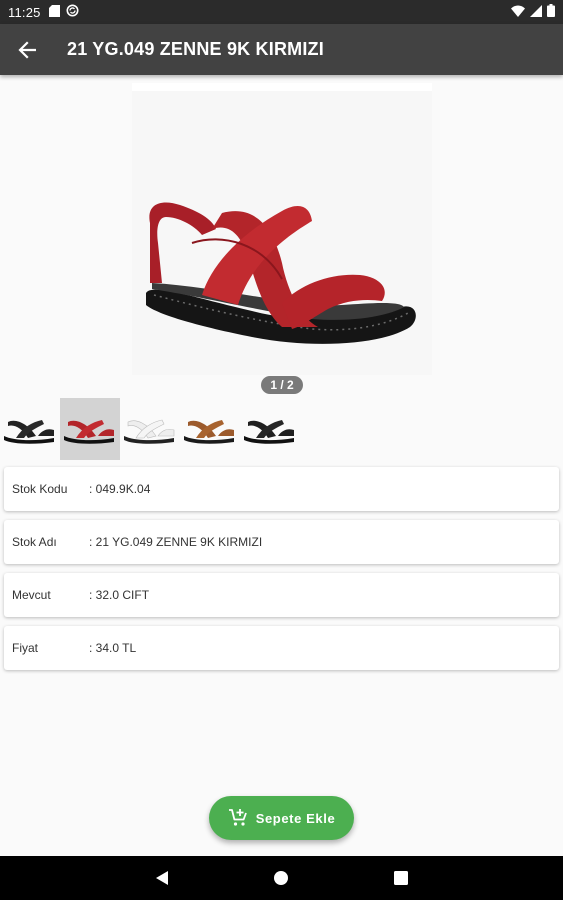  What do you see at coordinates (281, 595) in the screenshot?
I see `detail-card-available: Mevcut : 32.0 CIFT` at bounding box center [281, 595].